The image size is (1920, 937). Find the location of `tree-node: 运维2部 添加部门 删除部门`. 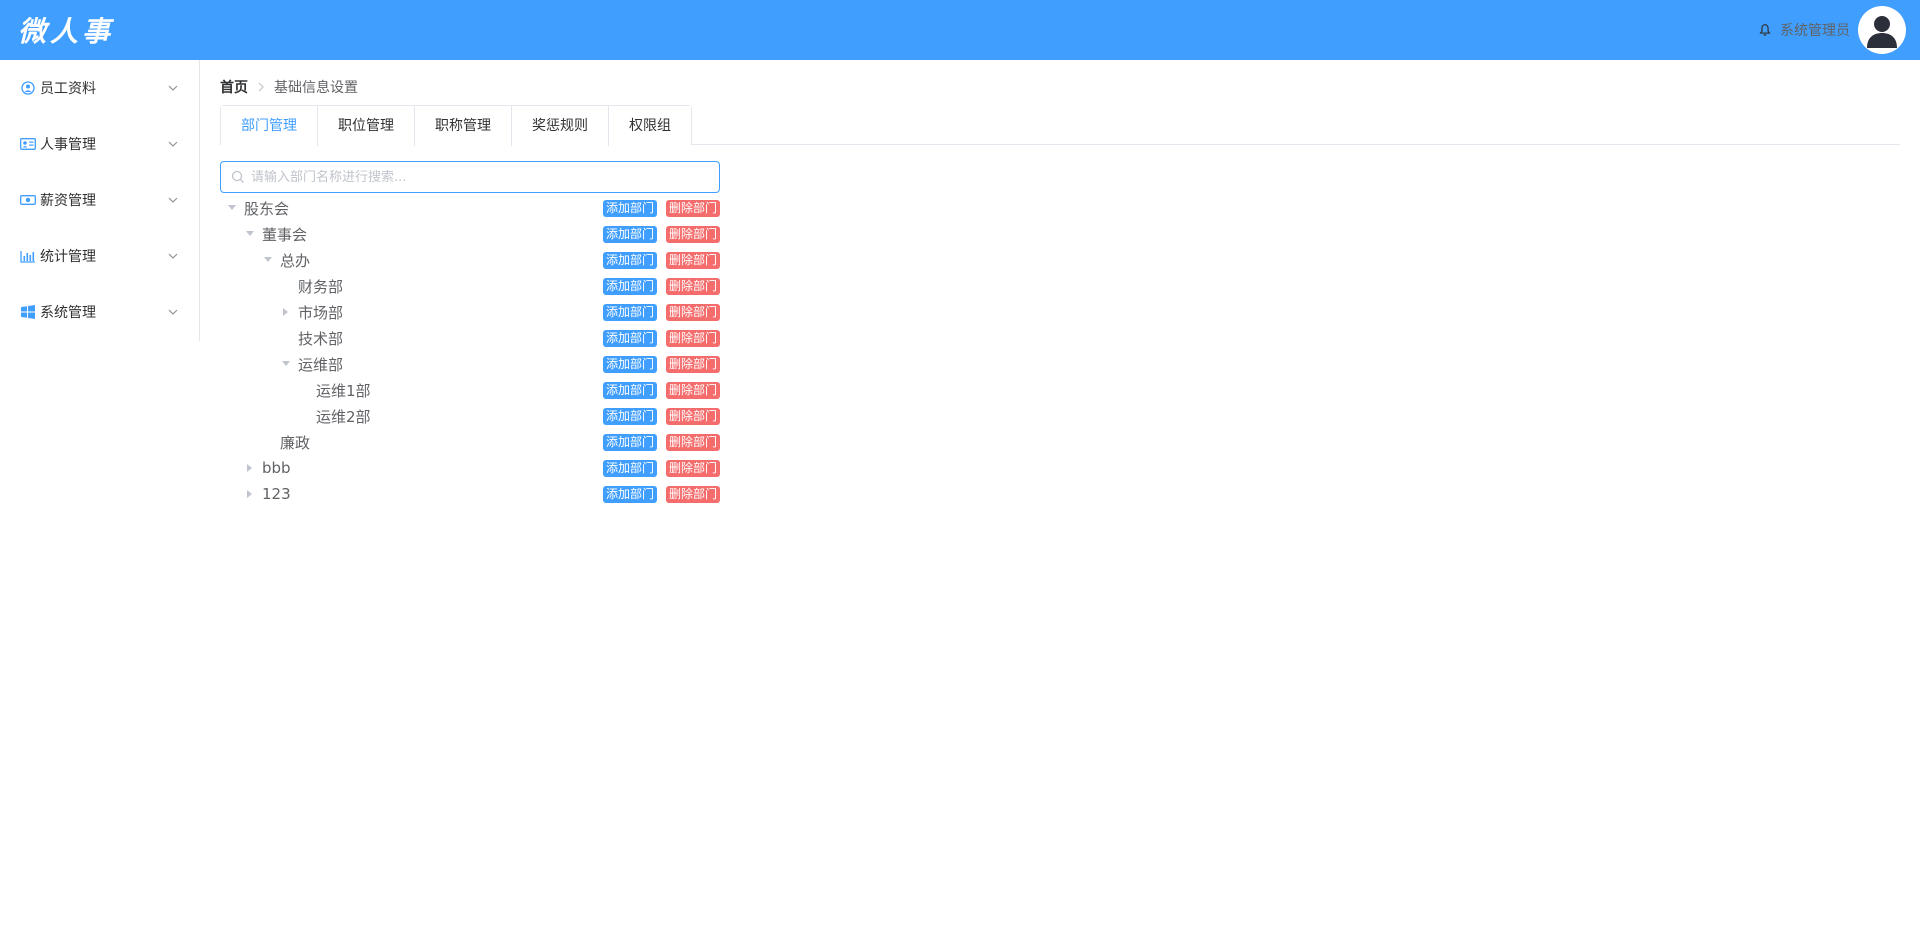

tree-node: 运维2部 添加部门 删除部门 is located at coordinates (470, 416).